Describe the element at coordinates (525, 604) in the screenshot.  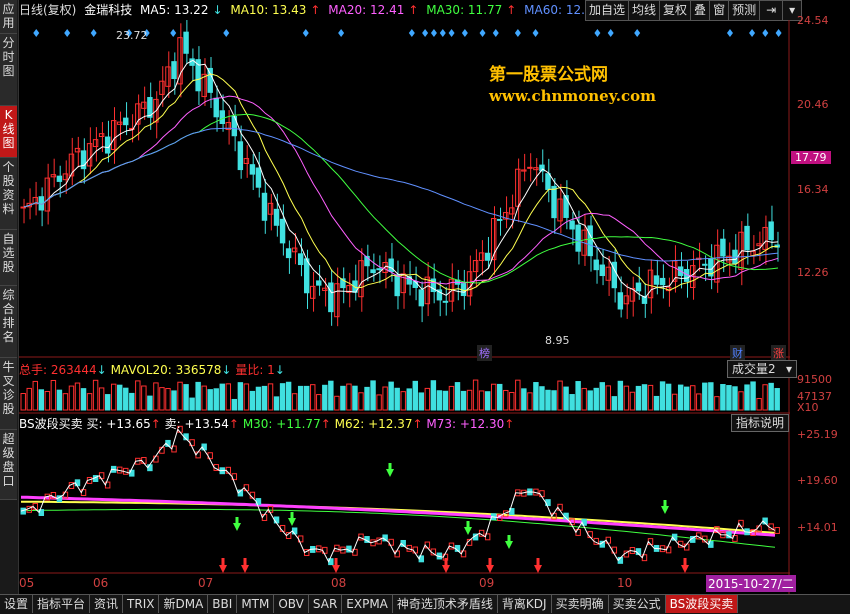
I see `indicator-tab: 背离KDJ` at that location.